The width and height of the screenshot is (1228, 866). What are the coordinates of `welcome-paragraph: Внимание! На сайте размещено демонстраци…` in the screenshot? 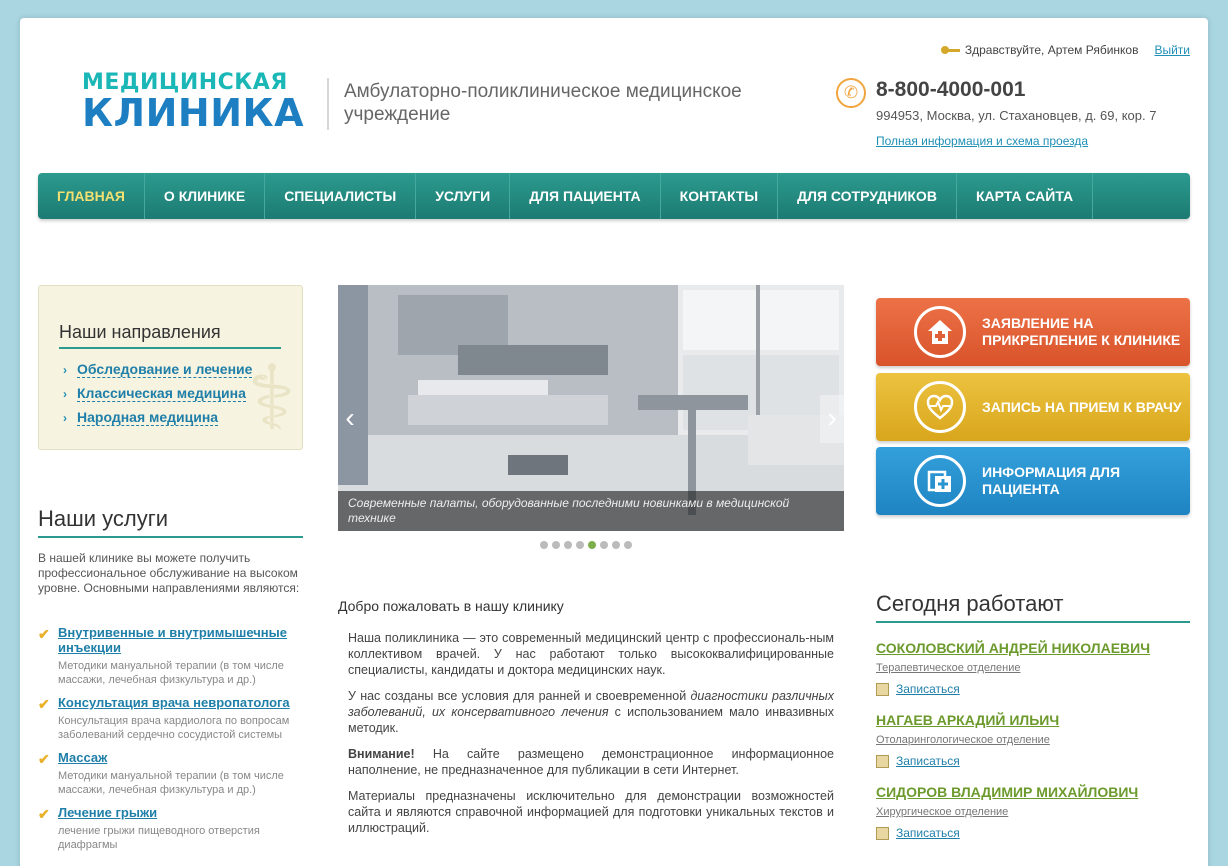 It's located at (591, 762).